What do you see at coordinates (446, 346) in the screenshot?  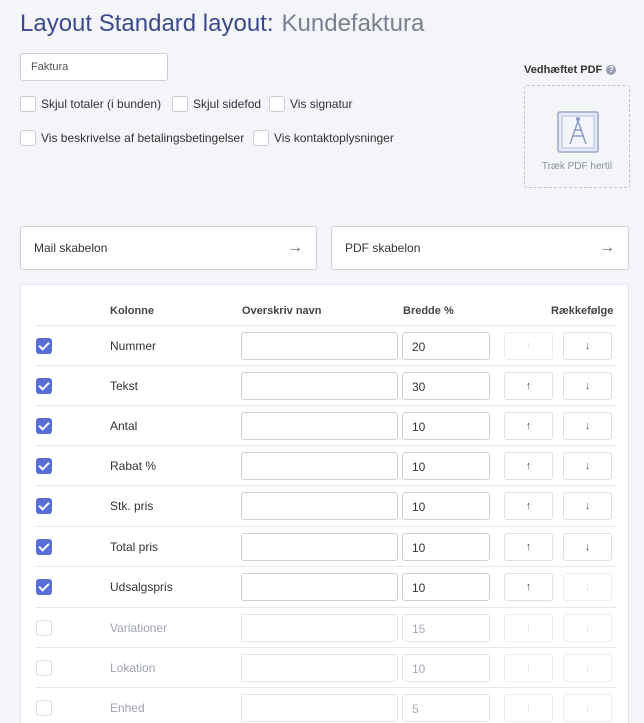 I see `width-input: 20` at bounding box center [446, 346].